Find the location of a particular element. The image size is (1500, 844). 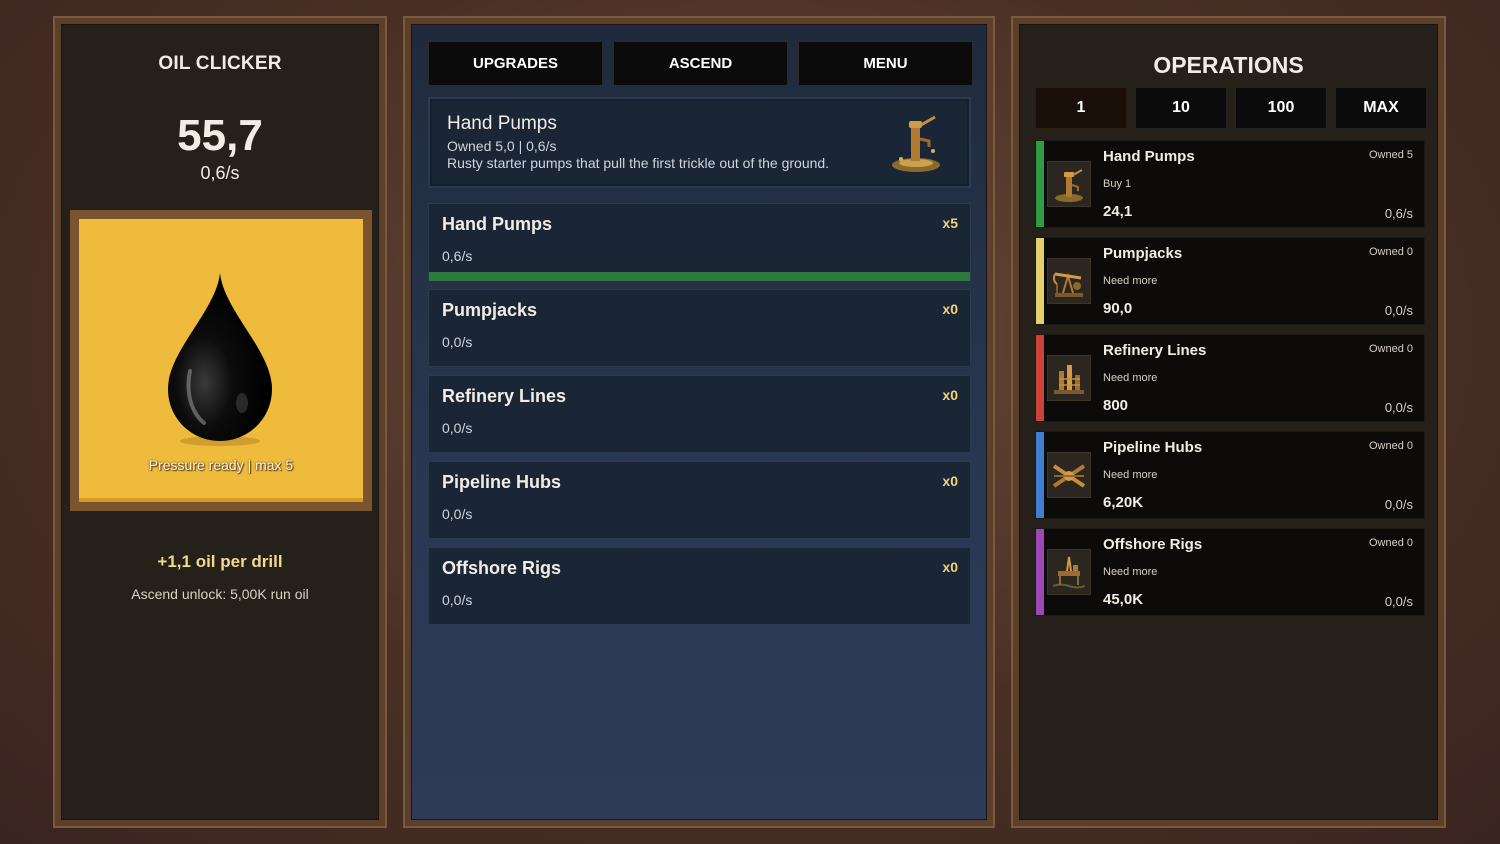

operation-name: Pipeline Hubs is located at coordinates (1153, 447).